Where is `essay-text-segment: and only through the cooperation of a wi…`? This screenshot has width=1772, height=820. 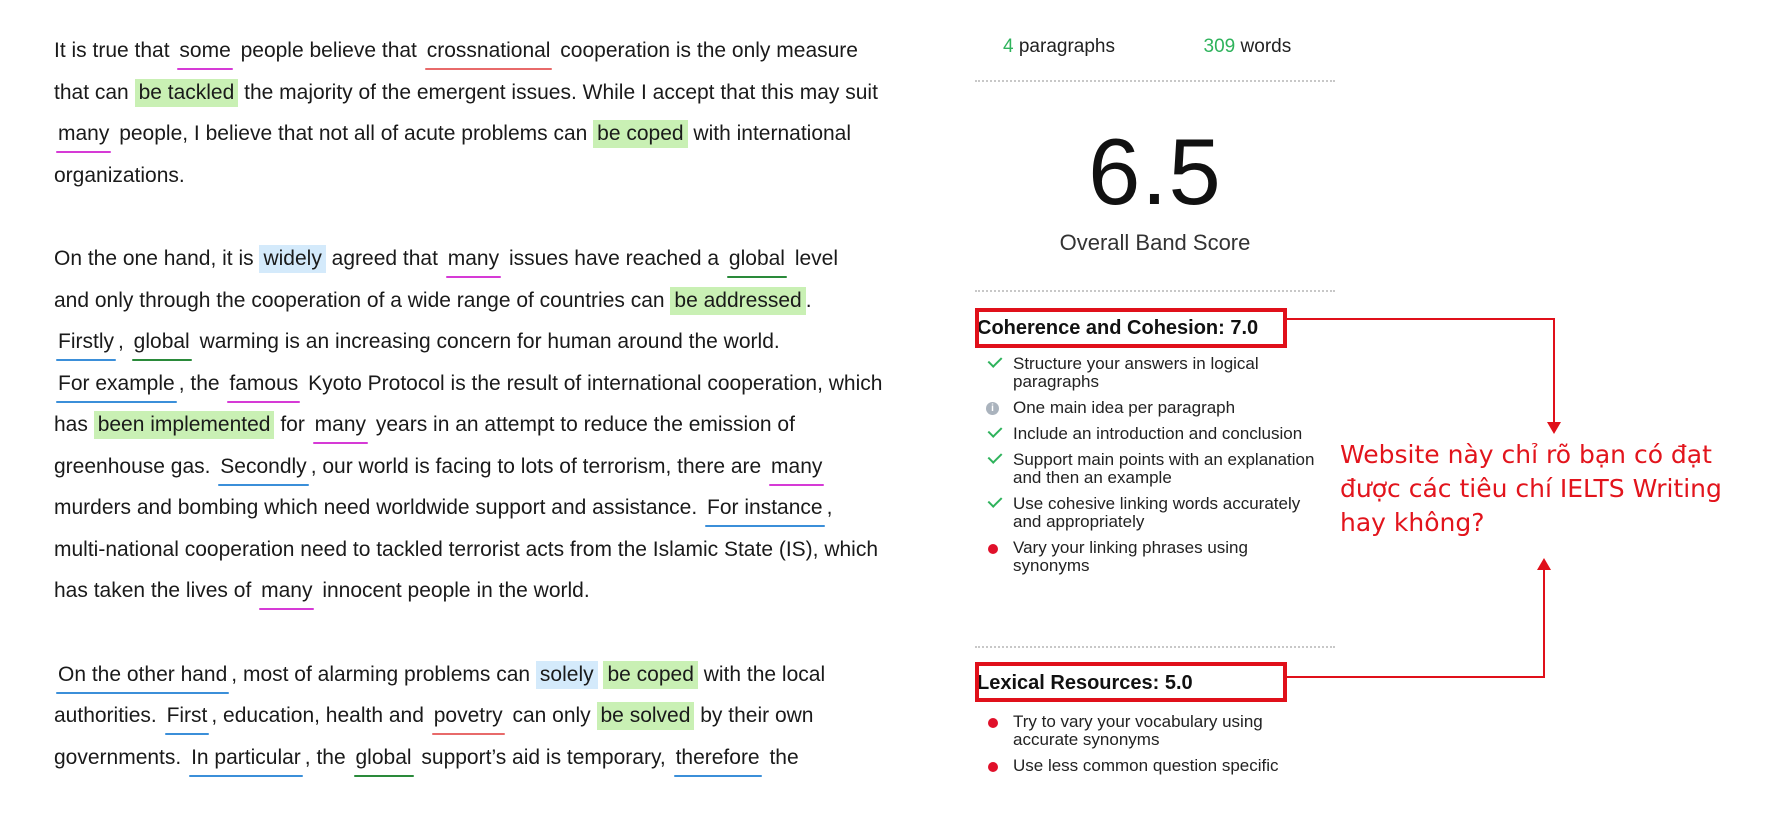 essay-text-segment: and only through the cooperation of a wi… is located at coordinates (362, 300).